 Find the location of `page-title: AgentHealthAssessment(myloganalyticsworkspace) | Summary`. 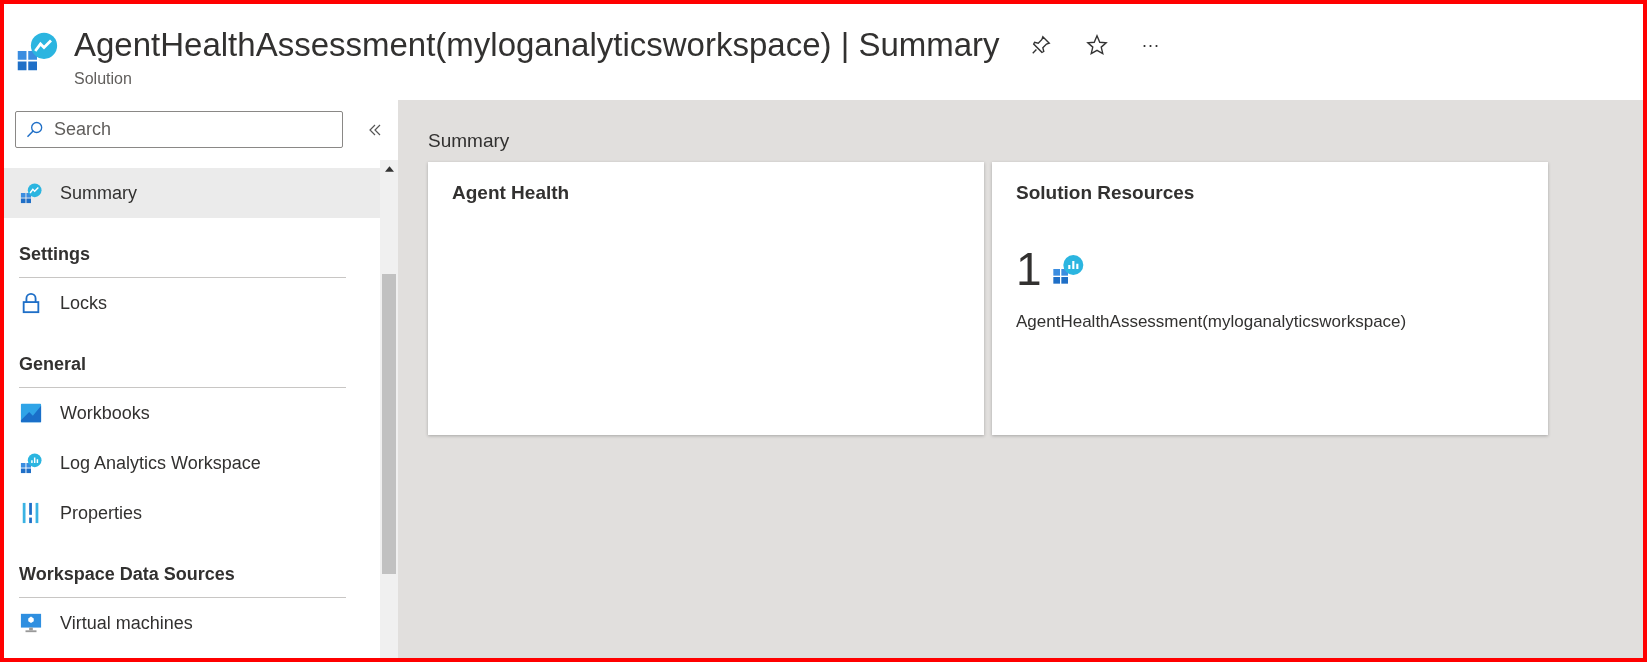

page-title: AgentHealthAssessment(myloganalyticsworkspace) | Summary is located at coordinates (537, 45).